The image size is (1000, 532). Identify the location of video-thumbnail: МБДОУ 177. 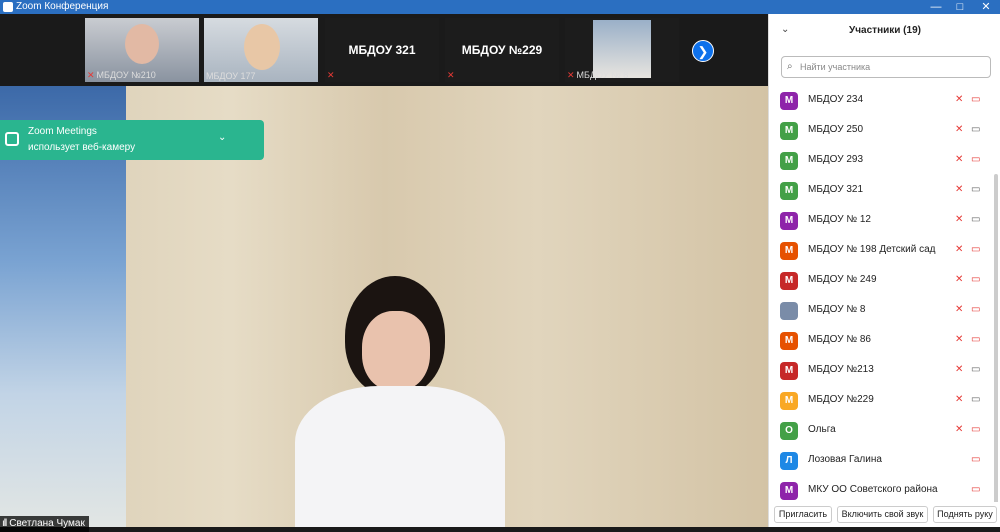
(261, 50).